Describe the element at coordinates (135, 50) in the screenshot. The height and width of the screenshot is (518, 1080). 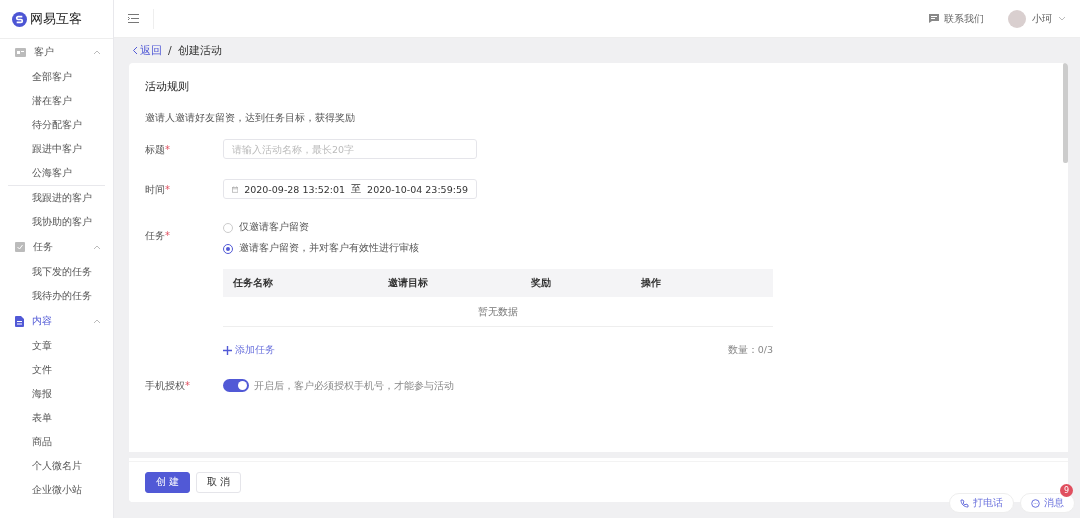
I see `chevron-left-icon` at that location.